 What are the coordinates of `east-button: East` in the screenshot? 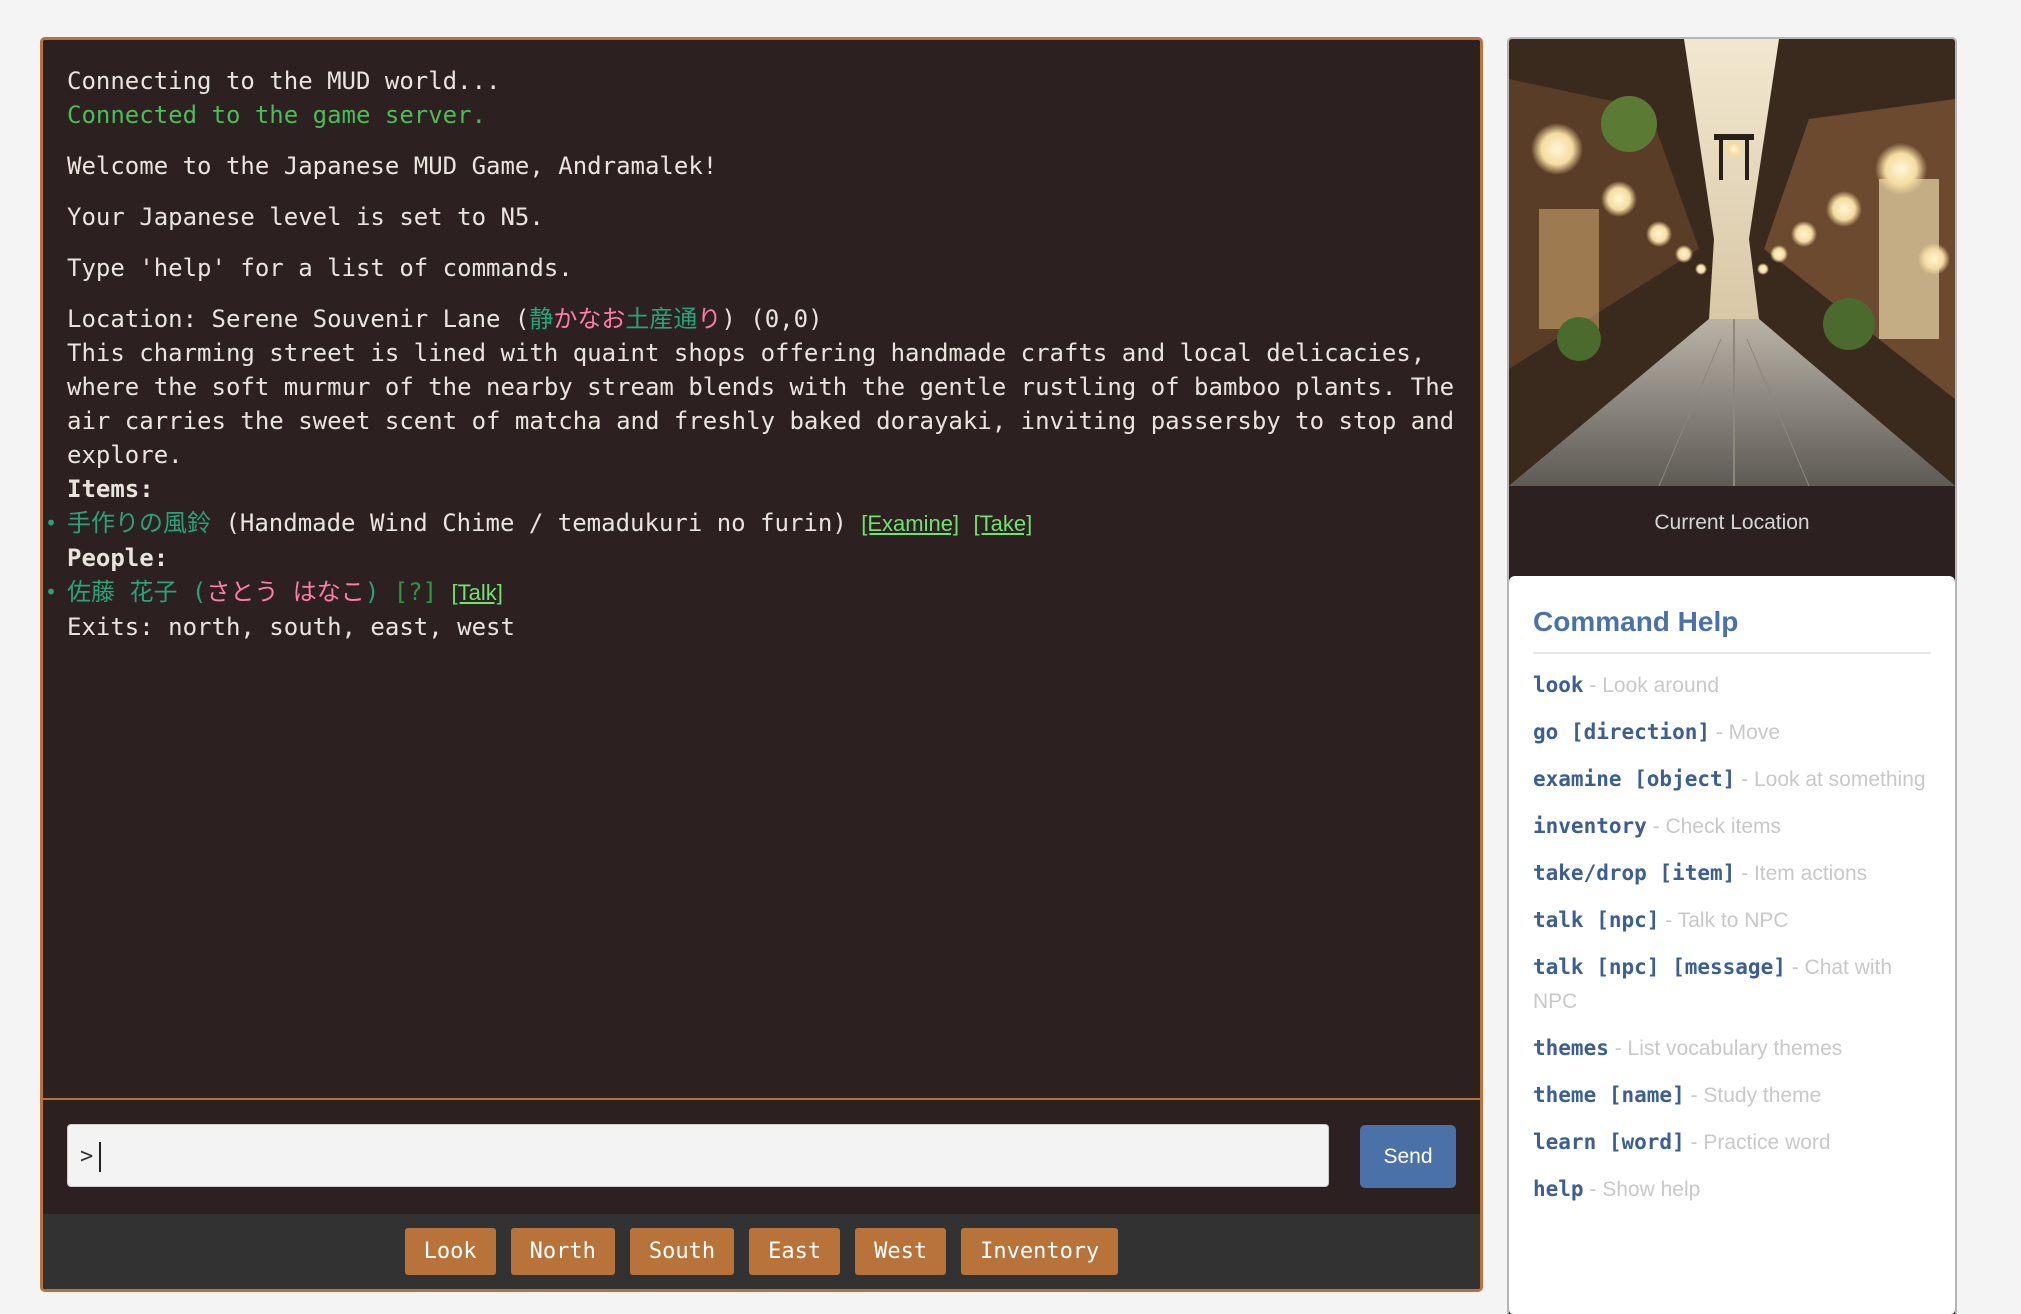 It's located at (795, 1251).